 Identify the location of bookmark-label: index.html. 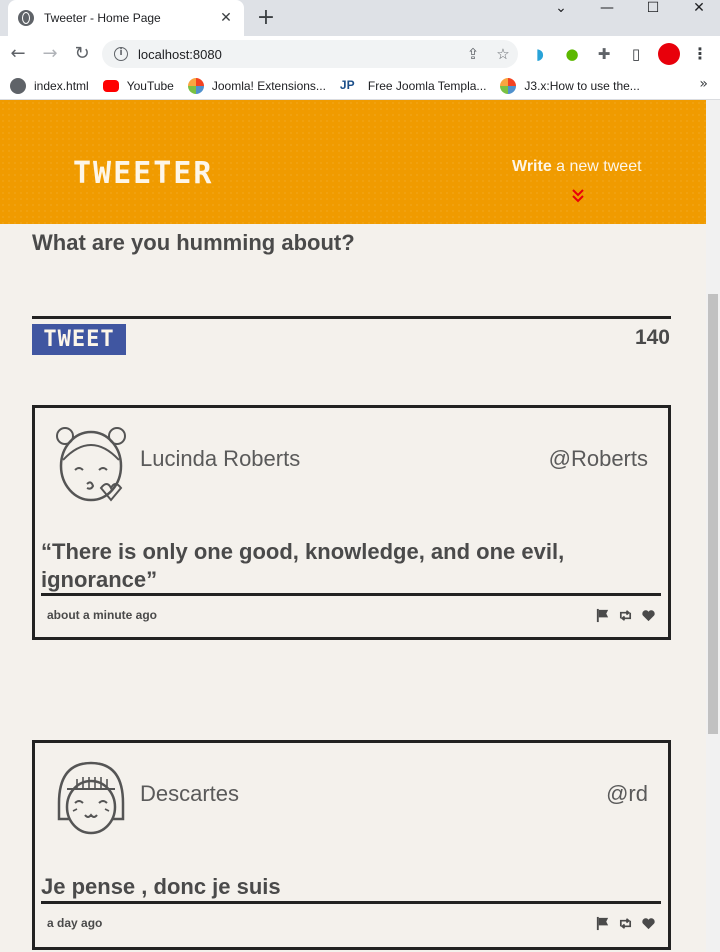
(61, 85).